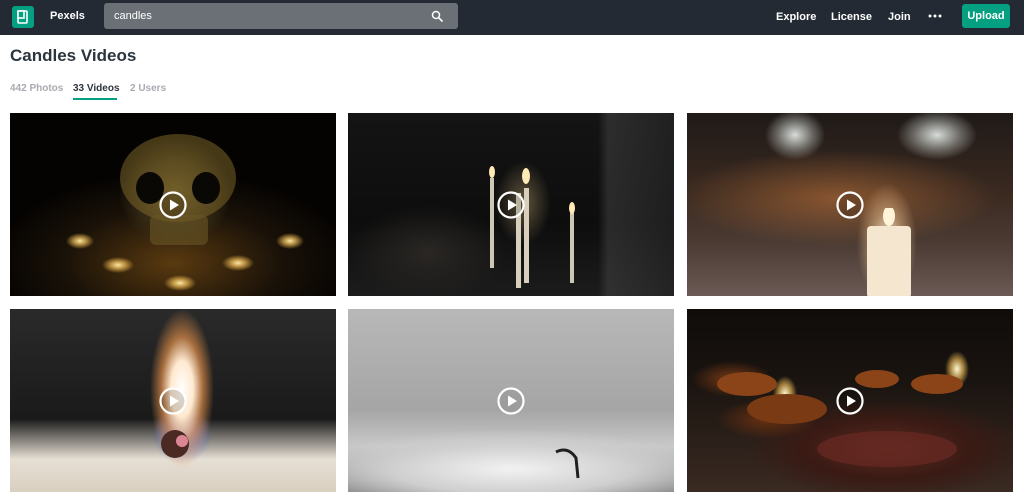  Describe the element at coordinates (567, 463) in the screenshot. I see `macro-wick-shape` at that location.